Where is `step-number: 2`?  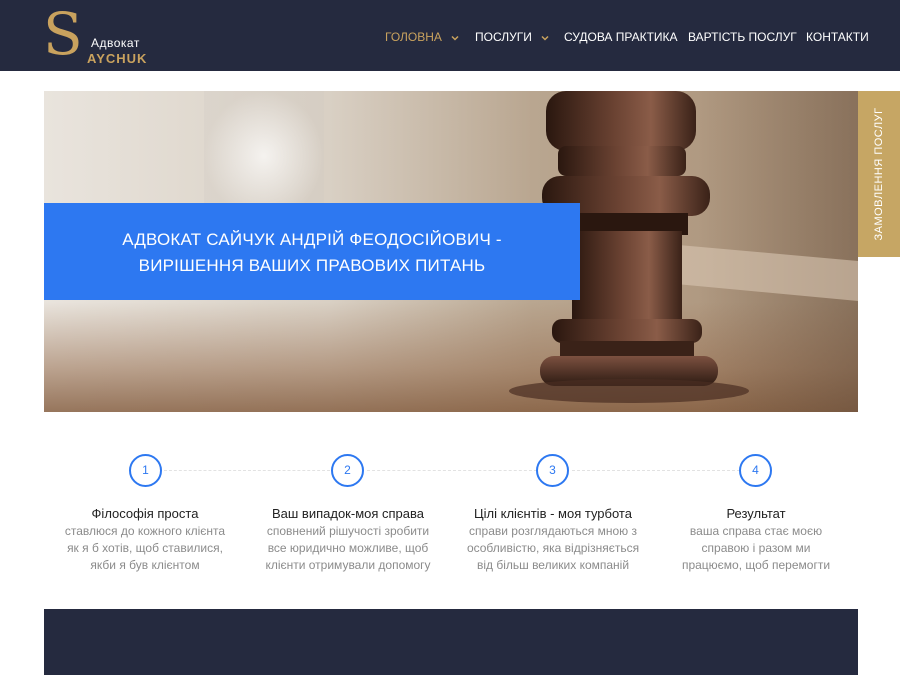 step-number: 2 is located at coordinates (347, 470).